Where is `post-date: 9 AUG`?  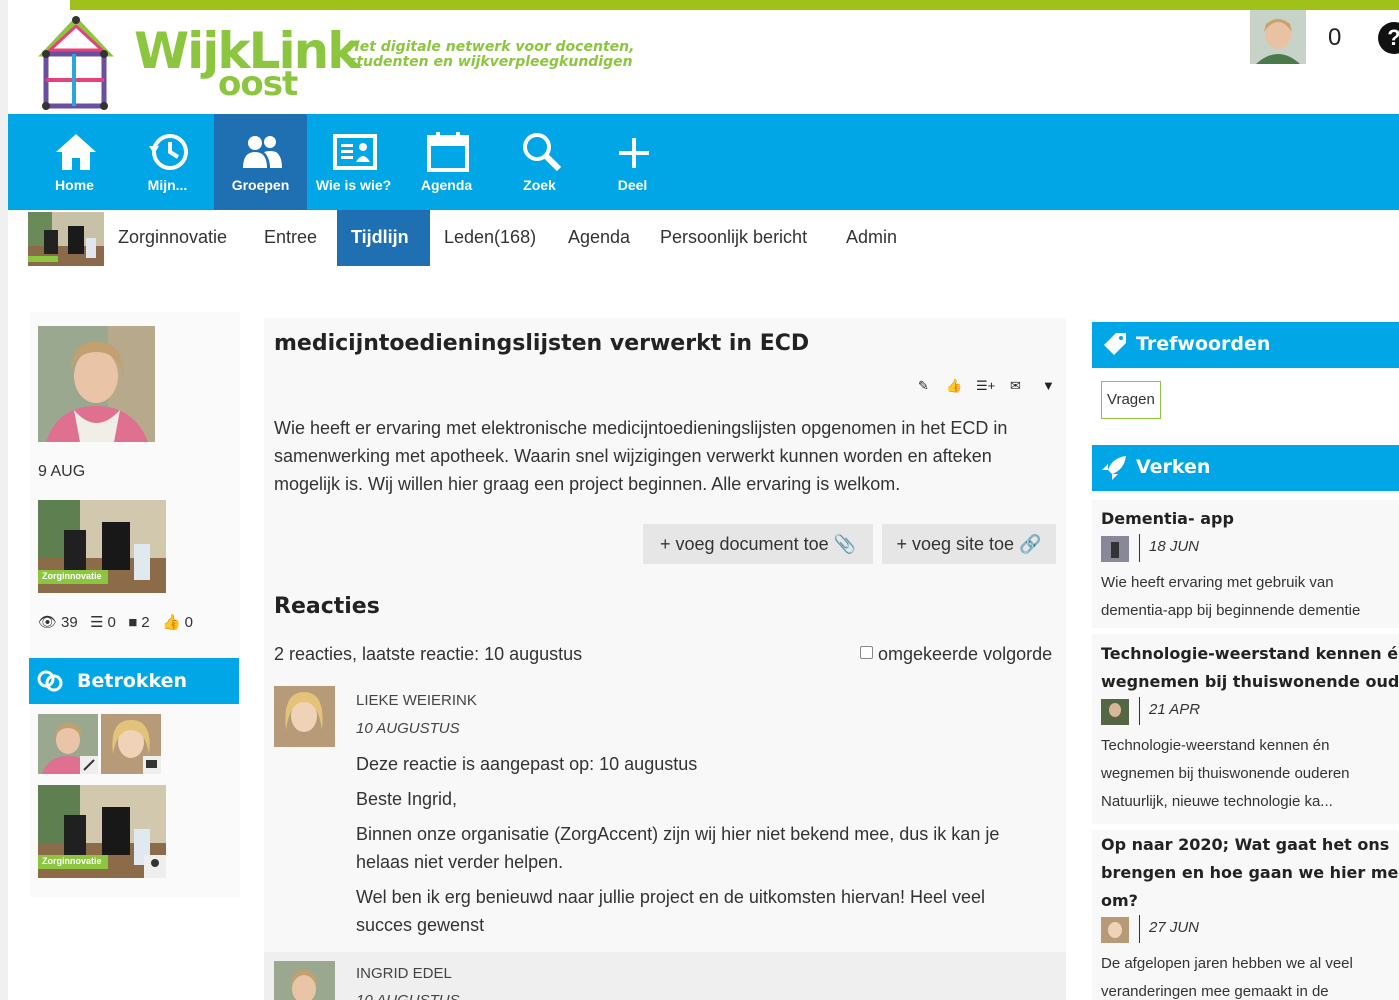
post-date: 9 AUG is located at coordinates (62, 471).